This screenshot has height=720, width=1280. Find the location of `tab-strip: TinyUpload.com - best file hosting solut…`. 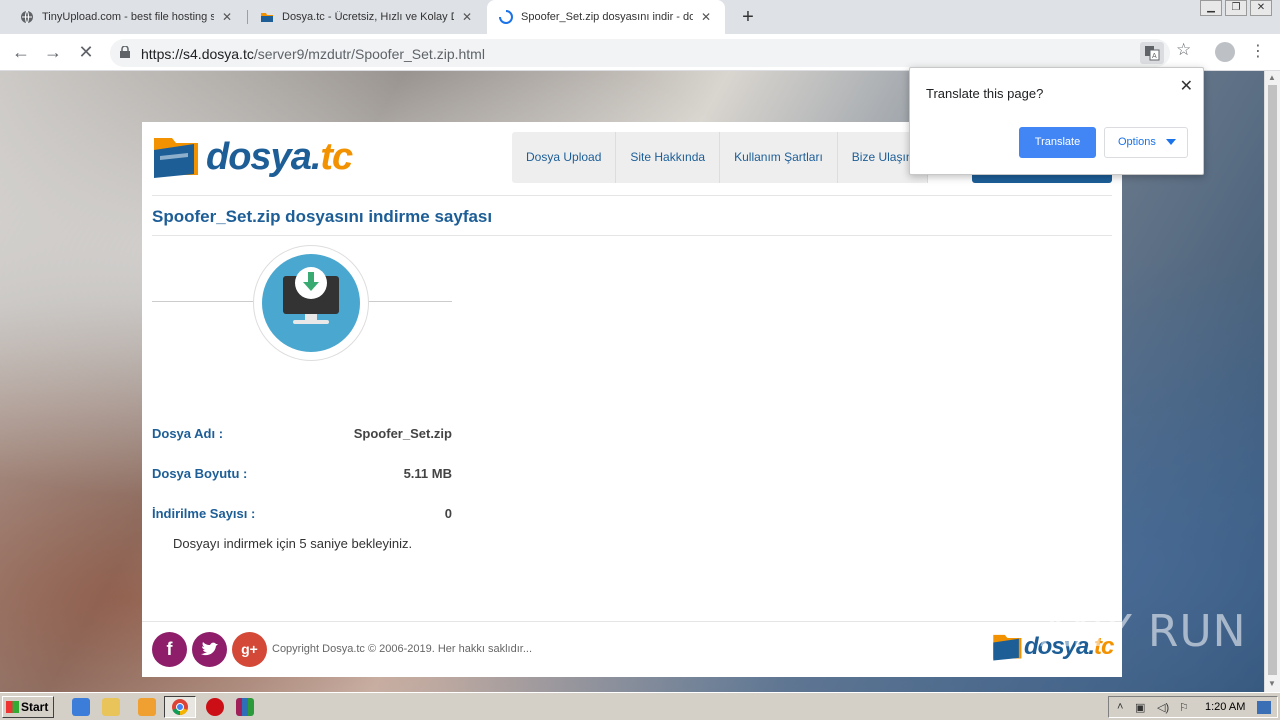

tab-strip: TinyUpload.com - best file hosting solut… is located at coordinates (640, 17).